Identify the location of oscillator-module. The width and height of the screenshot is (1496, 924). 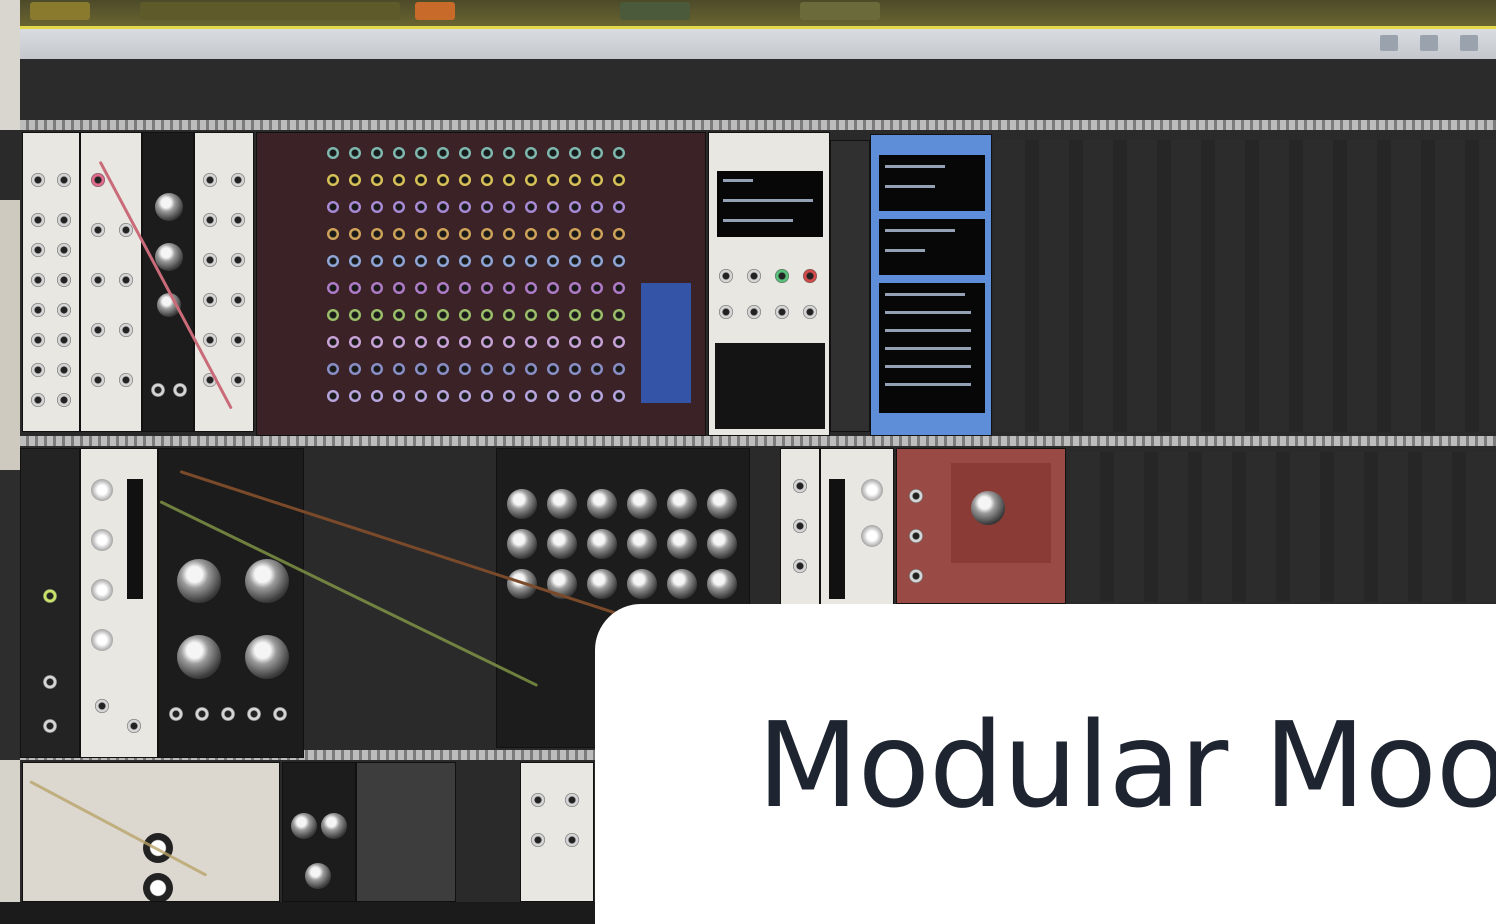
(231, 603).